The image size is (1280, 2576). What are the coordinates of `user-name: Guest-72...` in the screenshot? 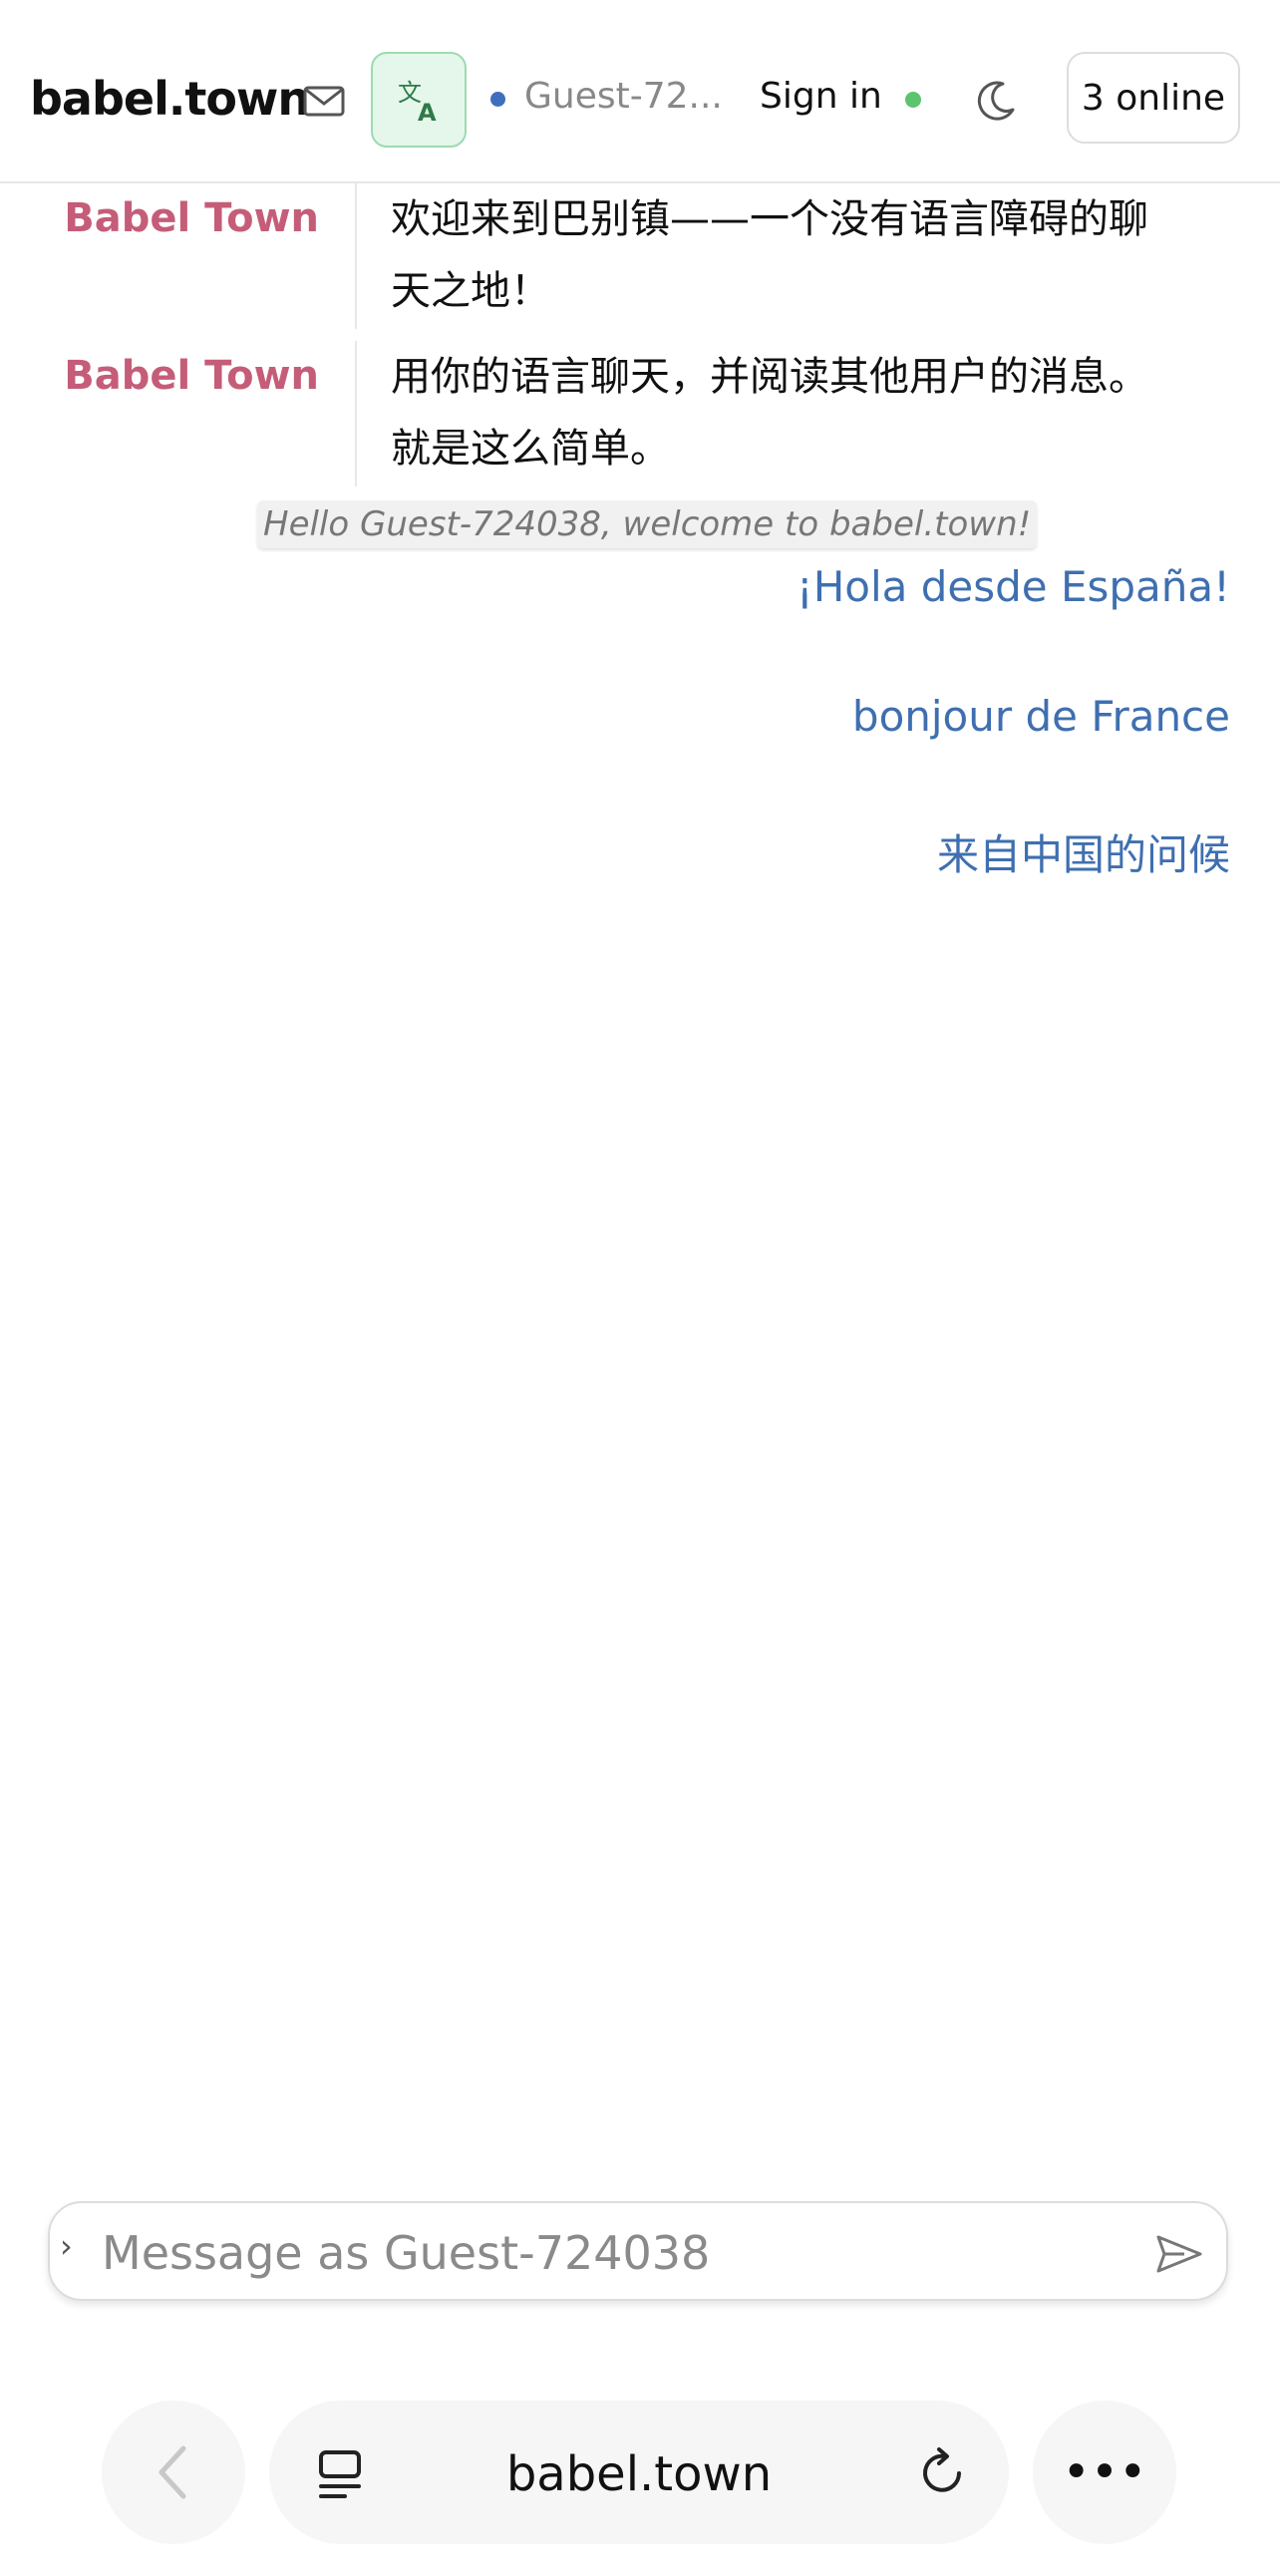 It's located at (624, 96).